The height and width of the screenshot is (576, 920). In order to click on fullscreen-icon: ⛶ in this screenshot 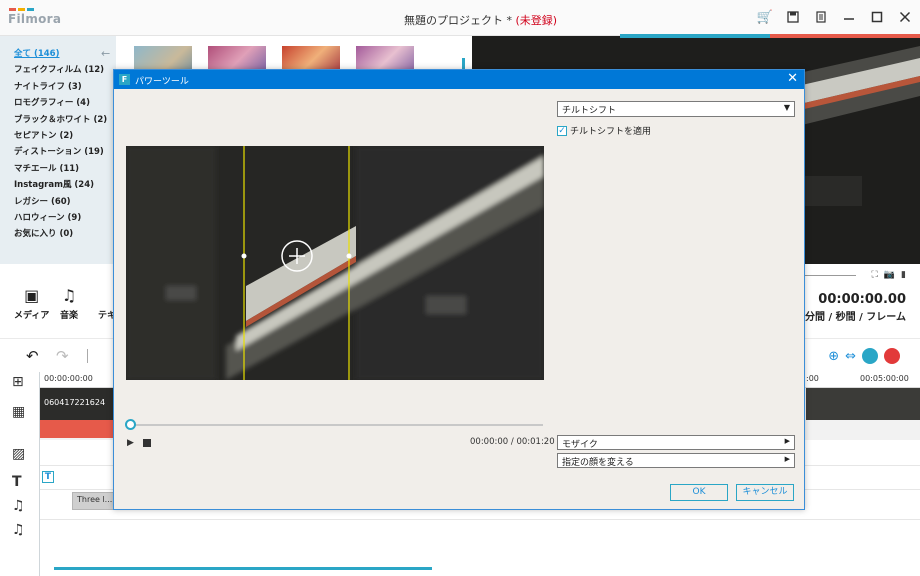, I will do `click(875, 275)`.